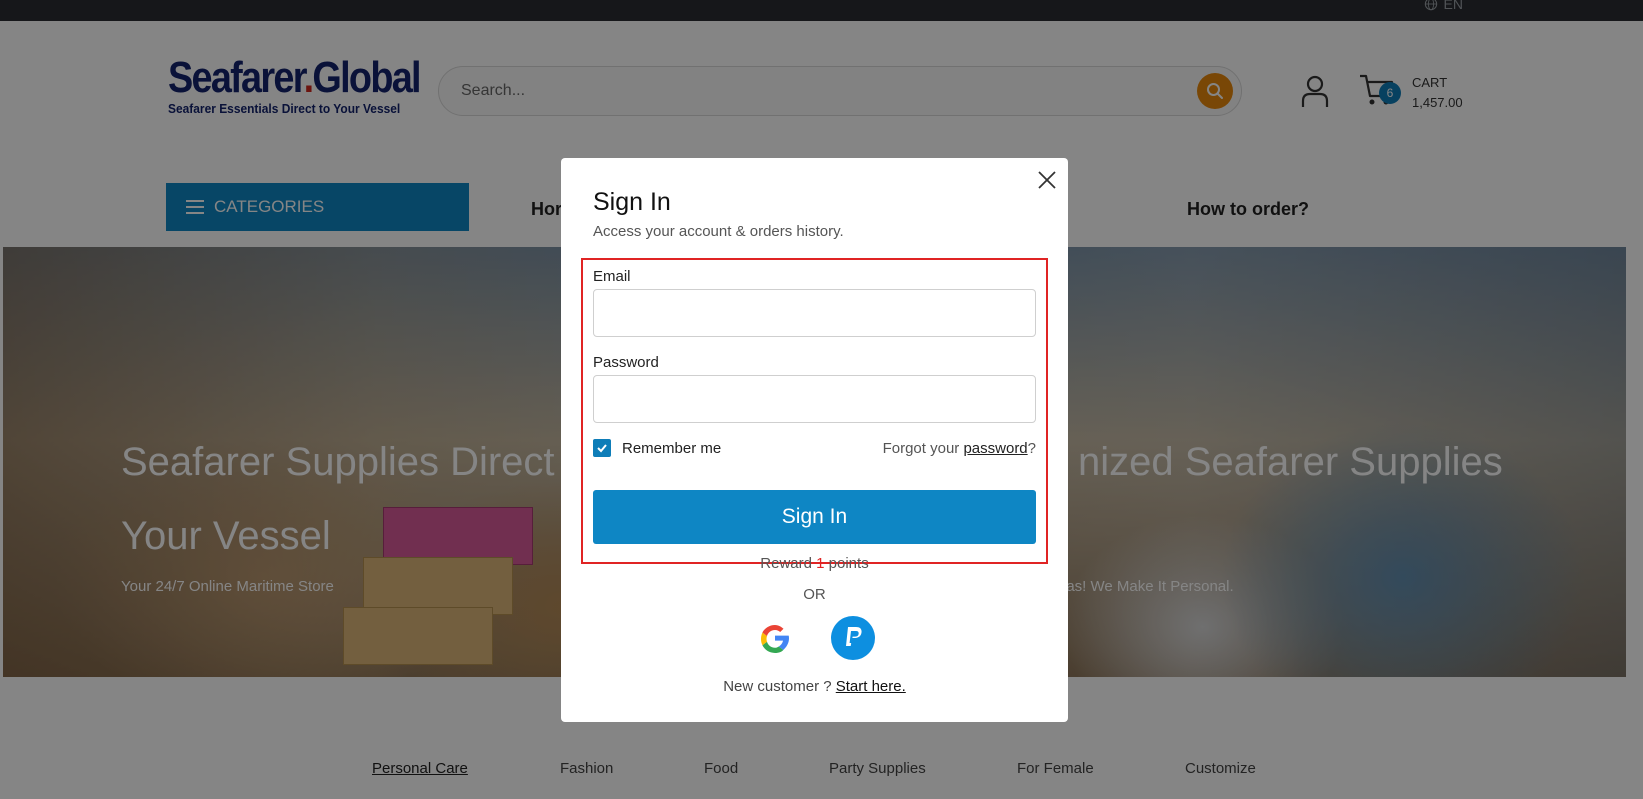  Describe the element at coordinates (959, 448) in the screenshot. I see `forgot-password-text: Forgot your password?` at that location.